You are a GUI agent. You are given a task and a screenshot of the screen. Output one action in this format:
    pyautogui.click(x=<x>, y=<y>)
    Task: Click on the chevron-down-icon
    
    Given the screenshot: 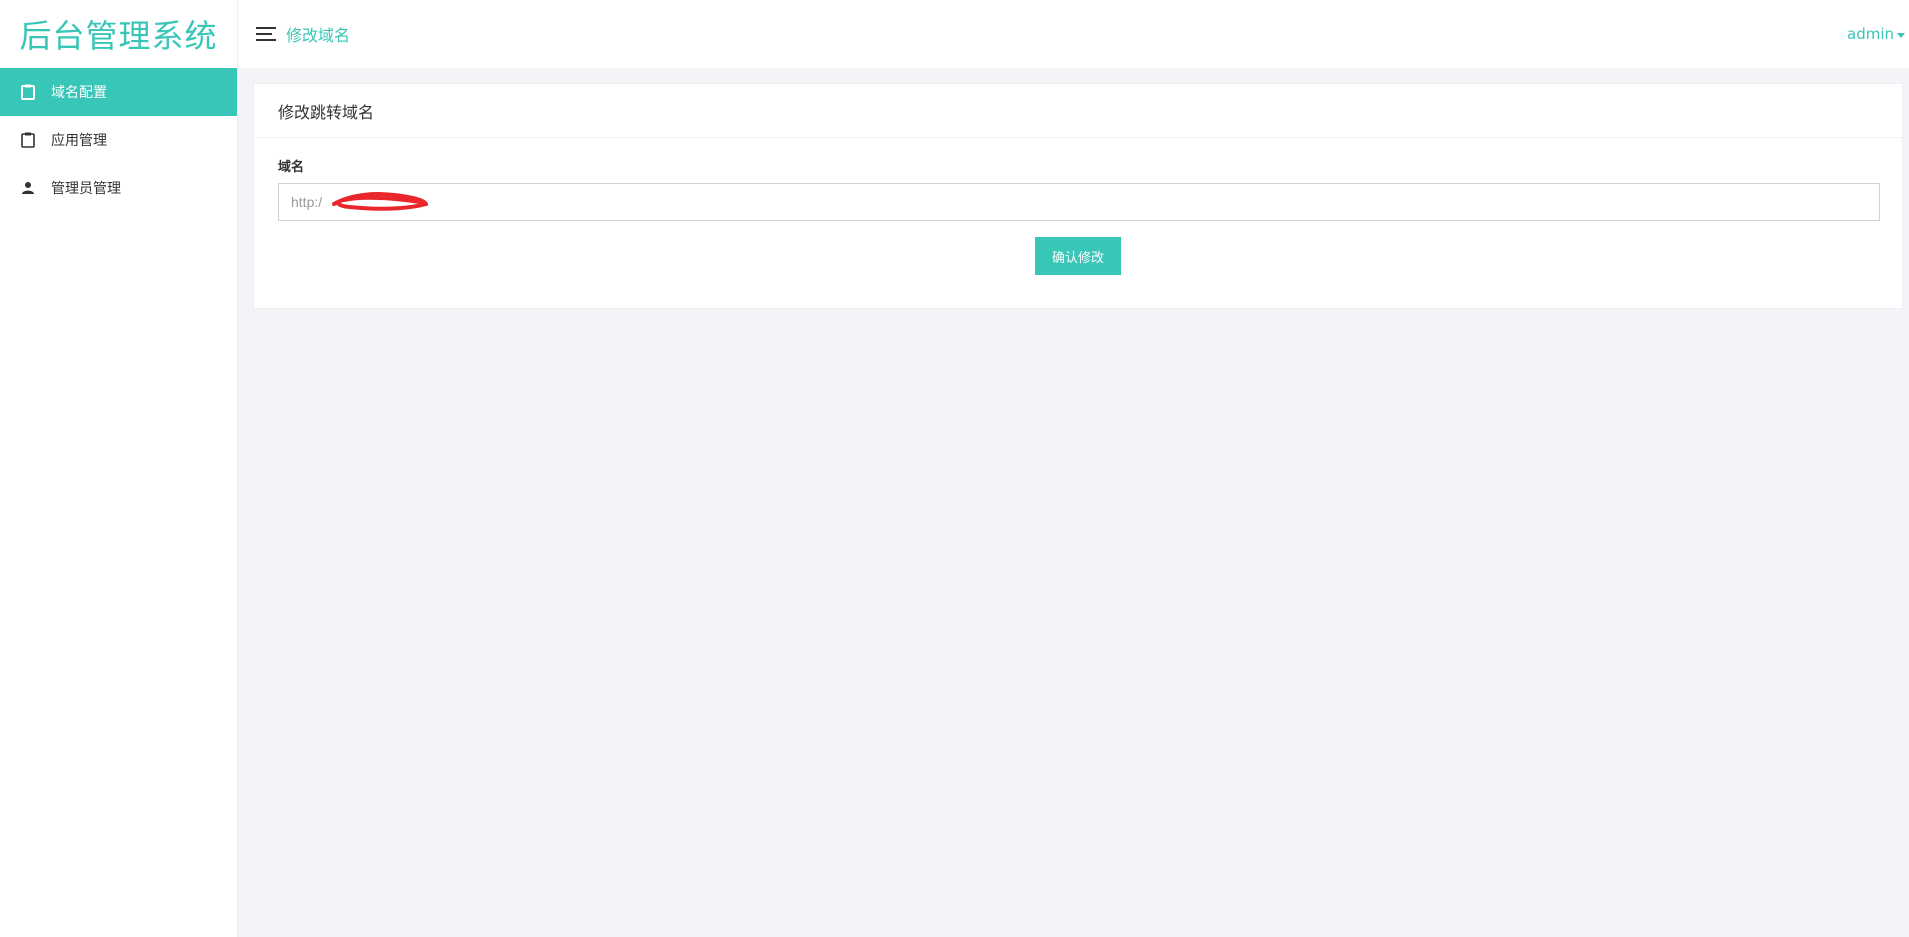 What is the action you would take?
    pyautogui.click(x=1901, y=35)
    